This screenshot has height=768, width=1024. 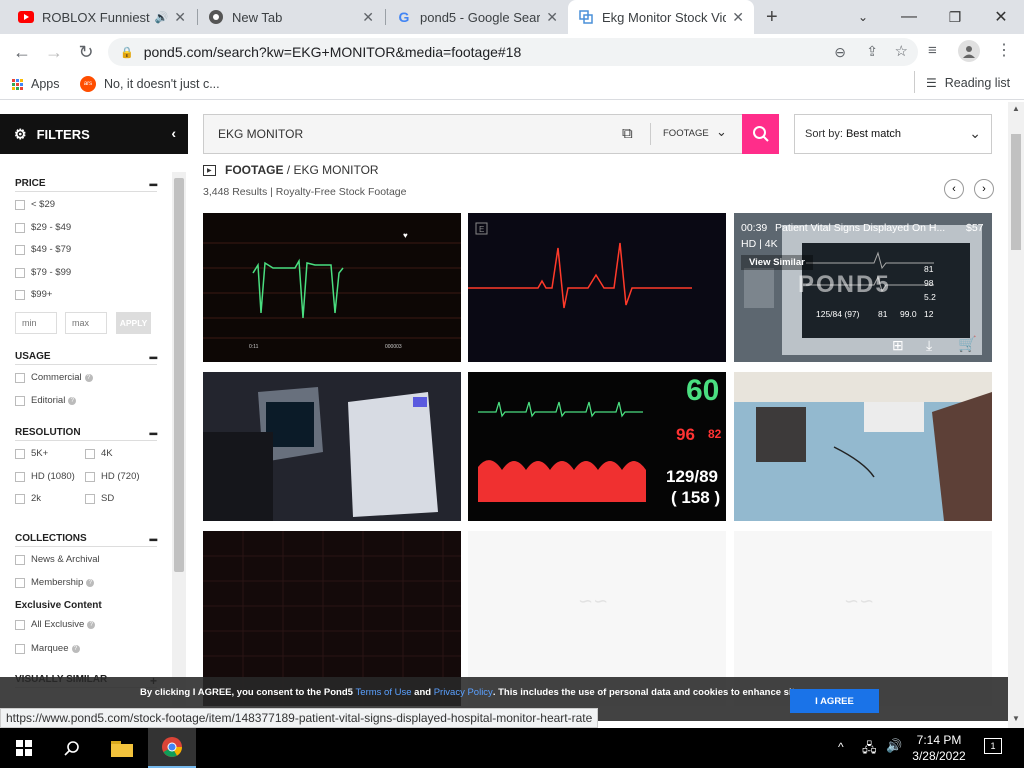 What do you see at coordinates (893, 134) in the screenshot?
I see `sort-dropdown: Sort by: Best match ⌄` at bounding box center [893, 134].